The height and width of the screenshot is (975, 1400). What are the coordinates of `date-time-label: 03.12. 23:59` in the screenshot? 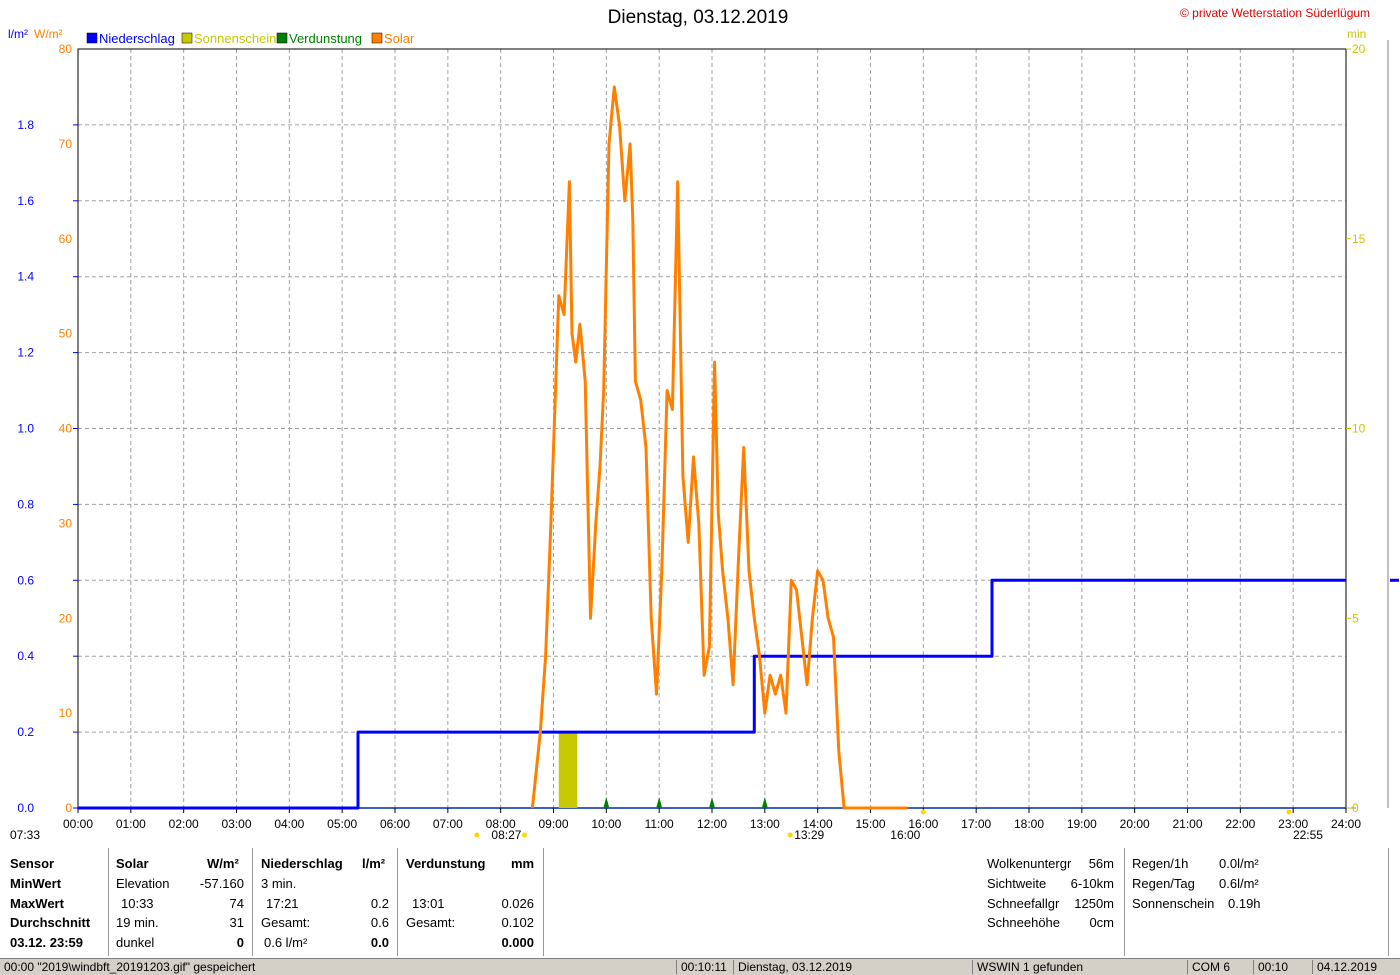 It's located at (47, 942).